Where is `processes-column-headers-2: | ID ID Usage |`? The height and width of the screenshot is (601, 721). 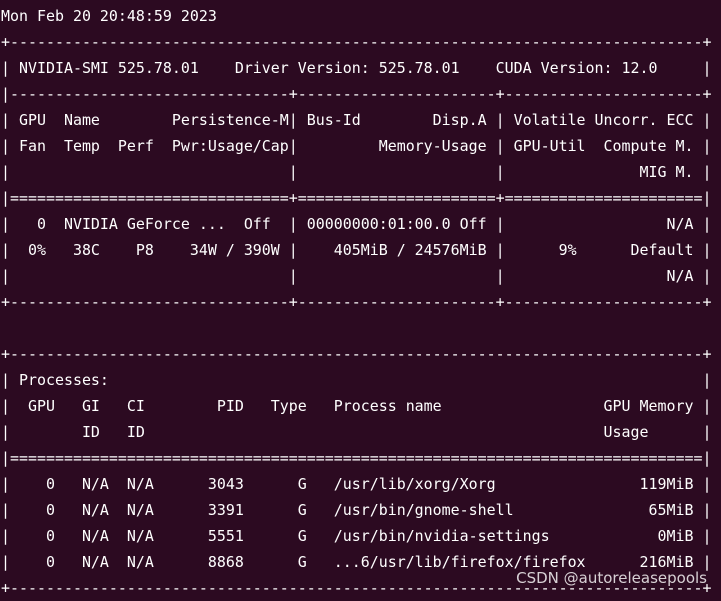 processes-column-headers-2: | ID ID Usage | is located at coordinates (356, 432).